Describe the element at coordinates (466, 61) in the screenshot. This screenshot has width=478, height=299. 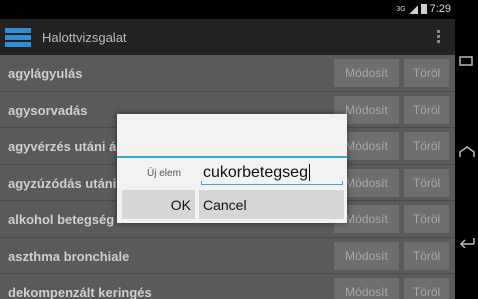
I see `recent-apps-icon` at that location.